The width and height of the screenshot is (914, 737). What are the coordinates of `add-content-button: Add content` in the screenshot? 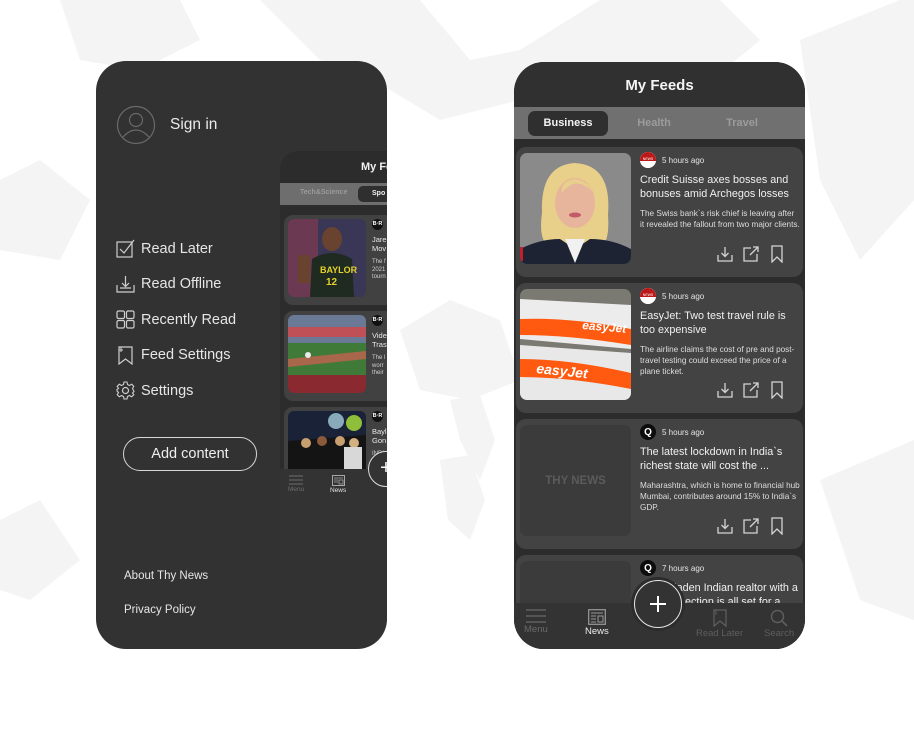 It's located at (190, 454).